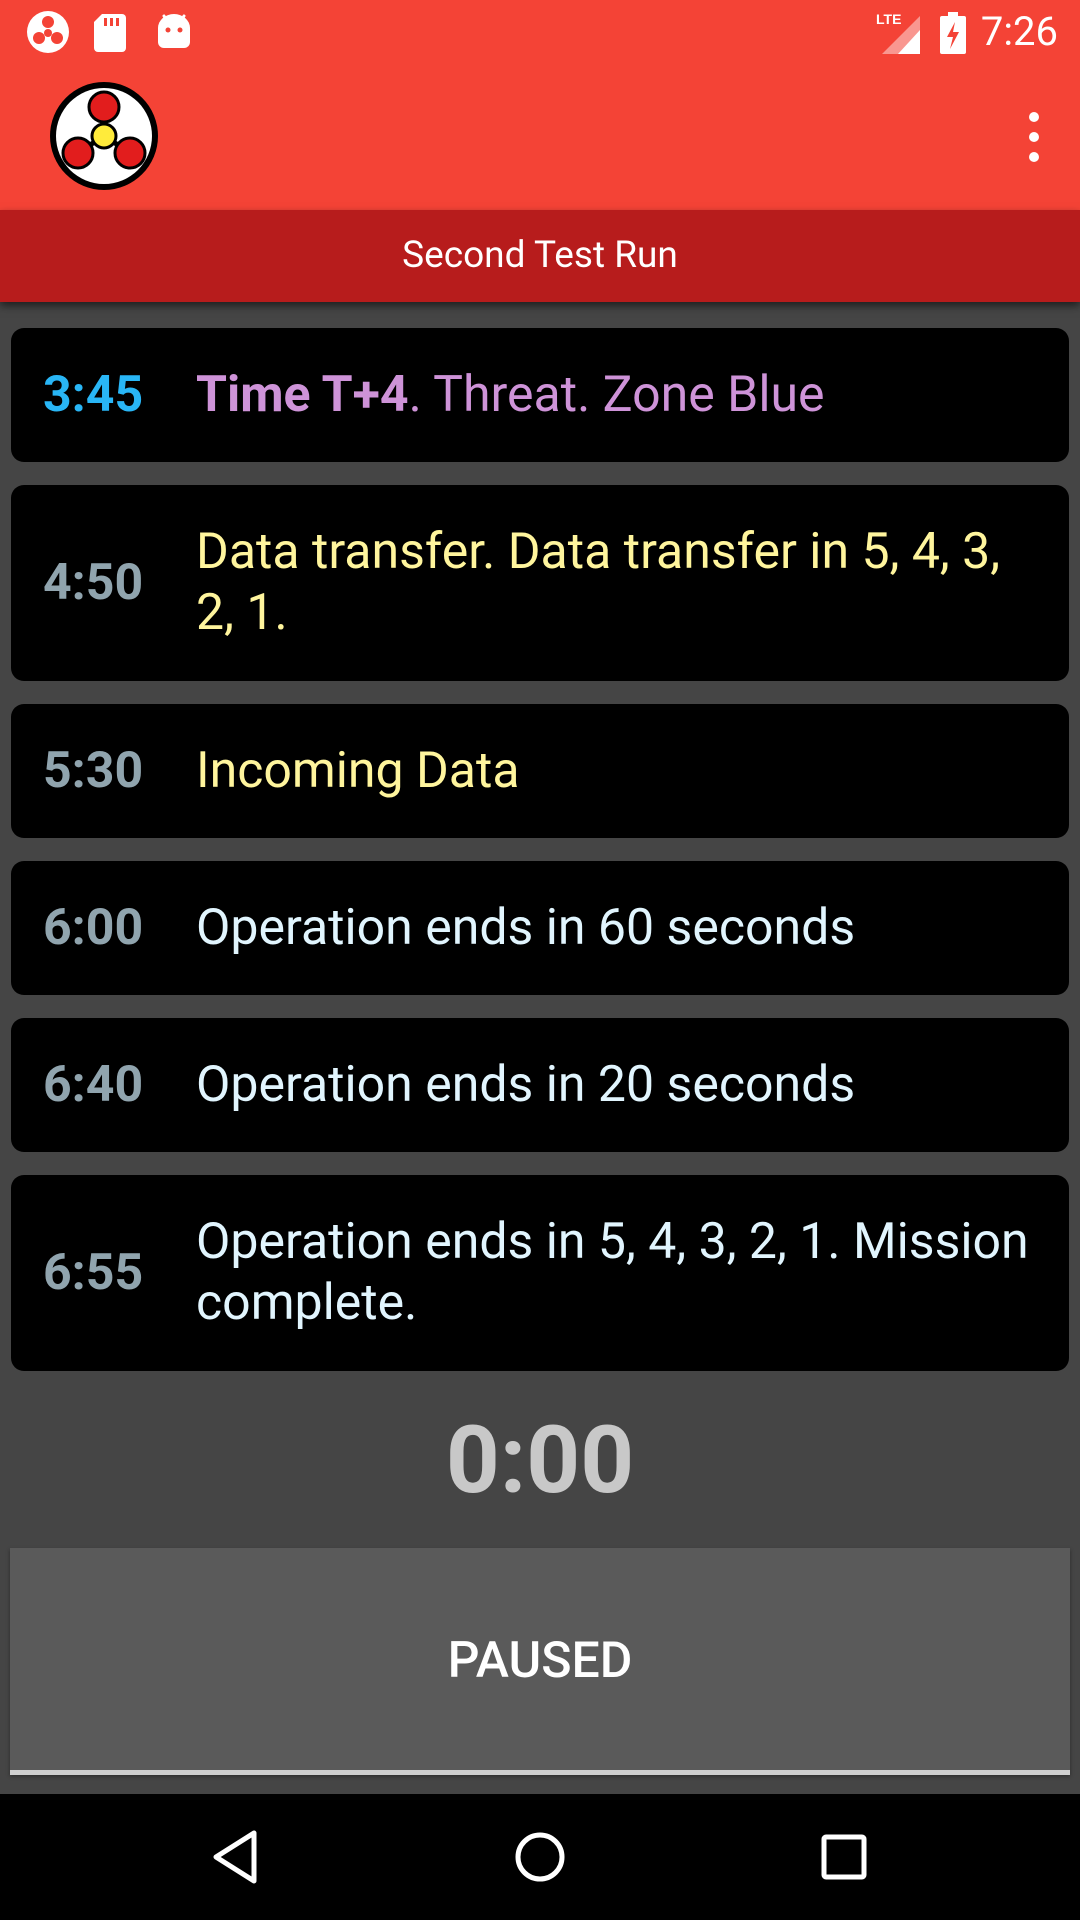 The height and width of the screenshot is (1920, 1080). What do you see at coordinates (1019, 31) in the screenshot?
I see `clock-time: 7:26` at bounding box center [1019, 31].